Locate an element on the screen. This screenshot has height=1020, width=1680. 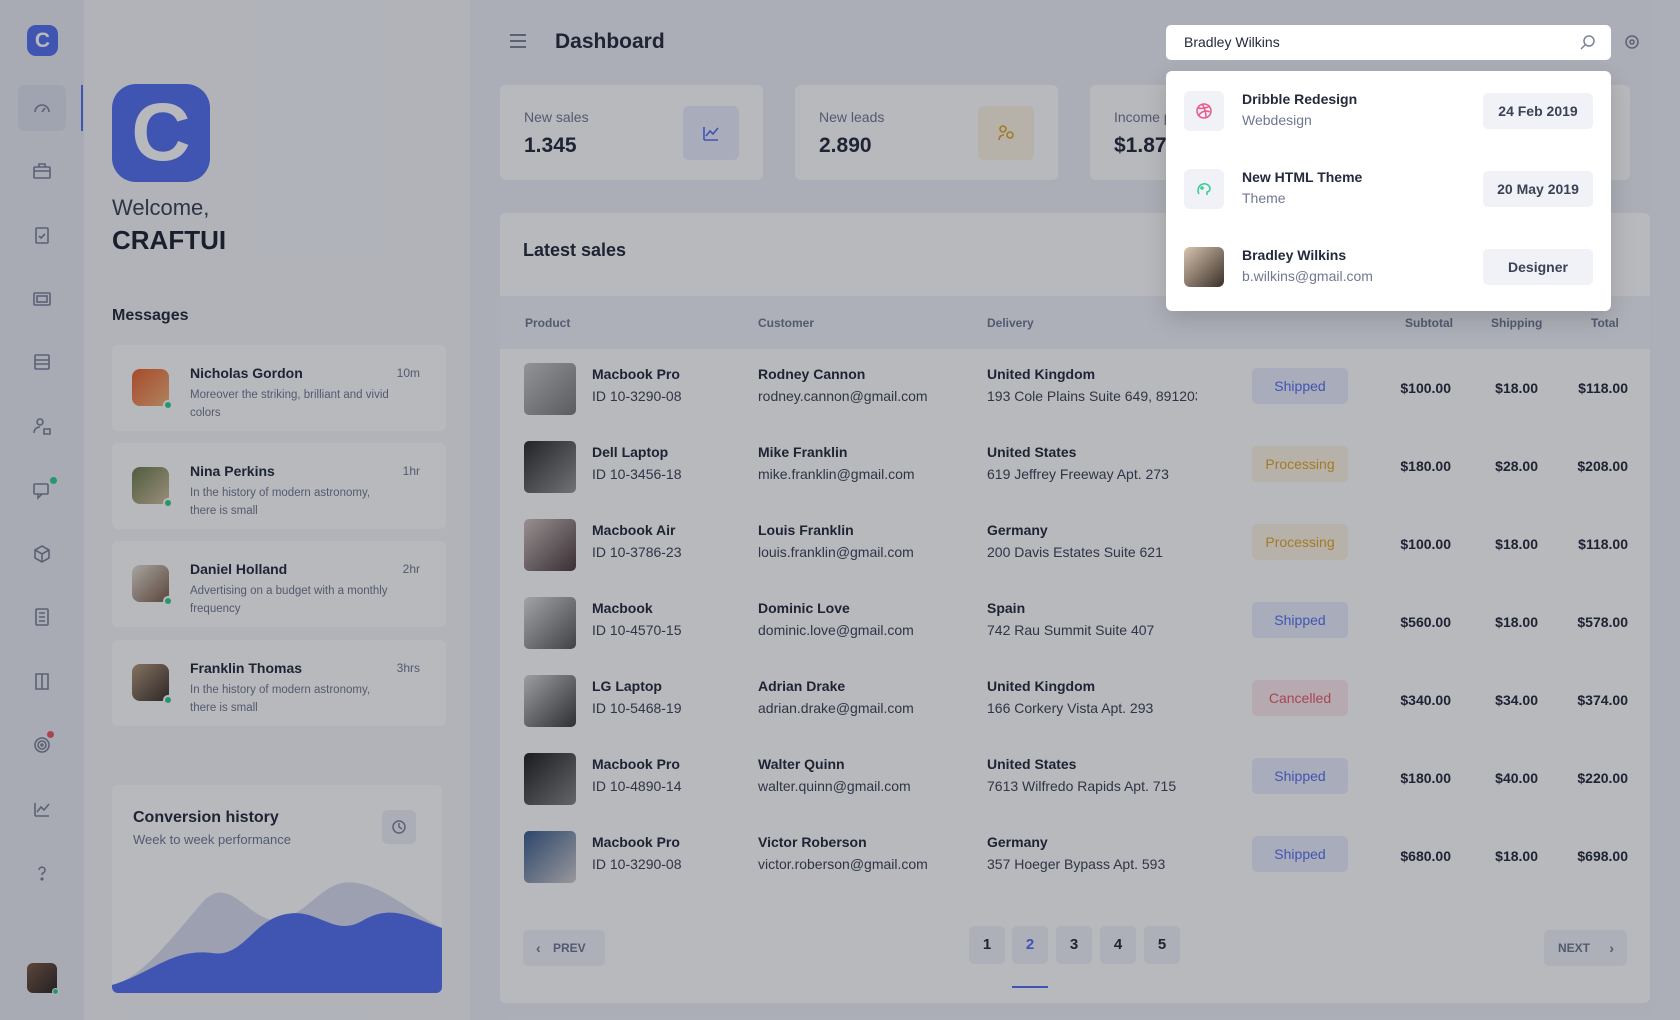
search-result-item: New HTML Theme Theme 20 May 2019 is located at coordinates (1388, 188).